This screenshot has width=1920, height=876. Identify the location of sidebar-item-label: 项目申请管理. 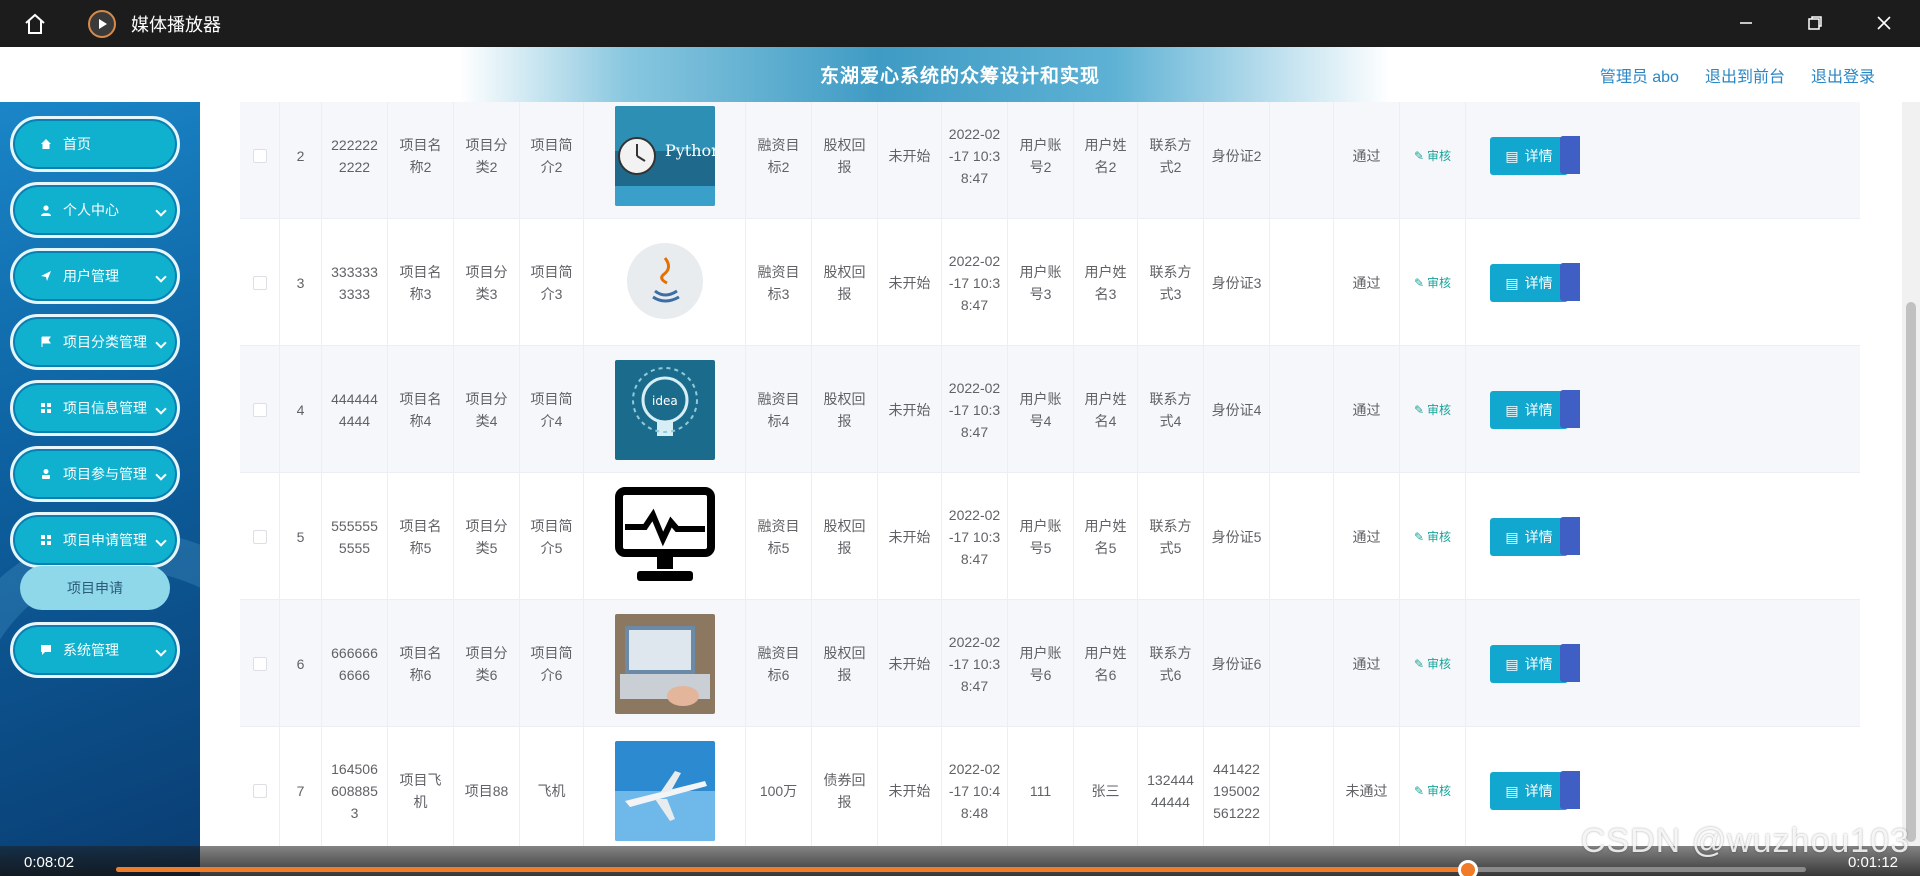
(105, 540).